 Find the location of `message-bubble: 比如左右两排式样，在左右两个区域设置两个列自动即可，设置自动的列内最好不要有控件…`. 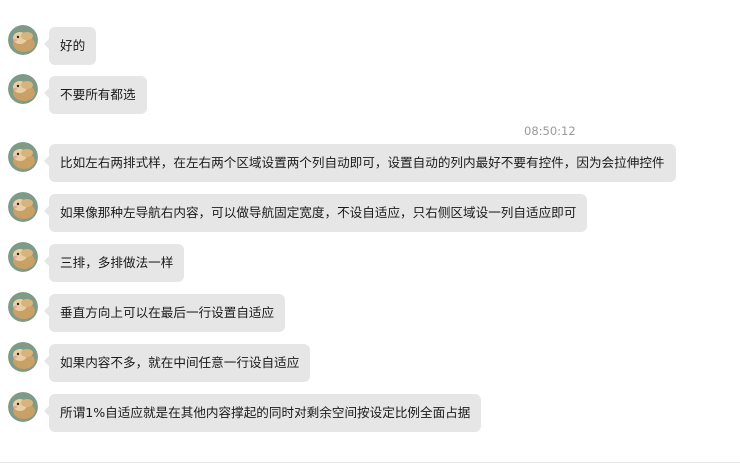

message-bubble: 比如左右两排式样，在左右两个区域设置两个列自动即可，设置自动的列内最好不要有控件… is located at coordinates (360, 163).